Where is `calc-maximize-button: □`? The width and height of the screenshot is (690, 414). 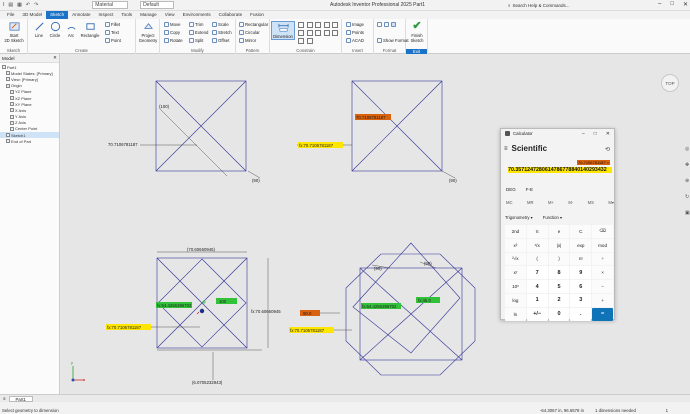
calc-maximize-button: □ is located at coordinates (595, 134).